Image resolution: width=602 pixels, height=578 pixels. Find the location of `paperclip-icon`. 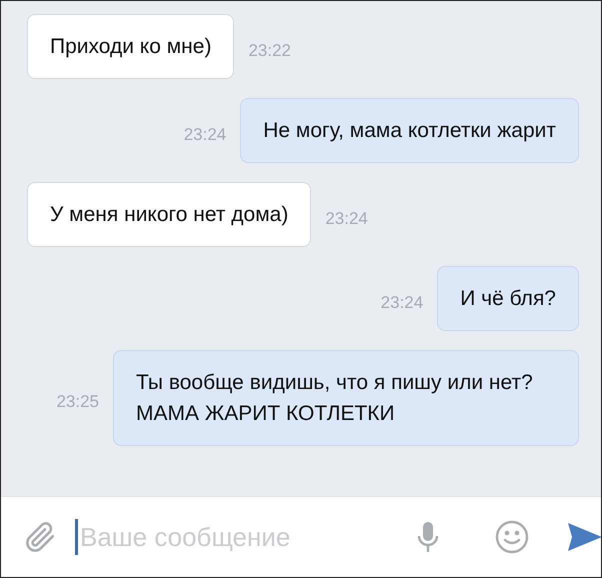

paperclip-icon is located at coordinates (40, 537).